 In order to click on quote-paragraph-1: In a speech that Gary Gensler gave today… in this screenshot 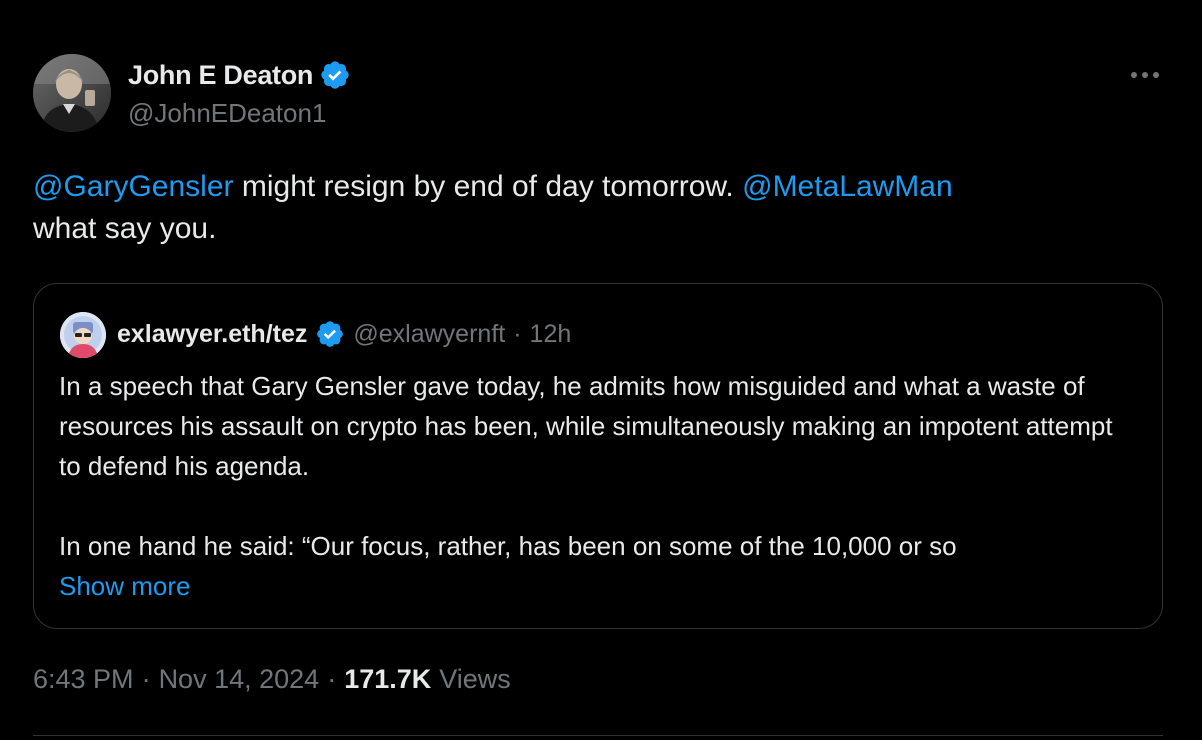, I will do `click(586, 426)`.